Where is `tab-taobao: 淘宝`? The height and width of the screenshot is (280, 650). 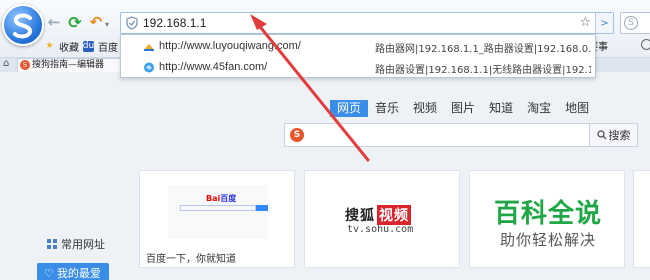
tab-taobao: 淘宝 is located at coordinates (539, 108).